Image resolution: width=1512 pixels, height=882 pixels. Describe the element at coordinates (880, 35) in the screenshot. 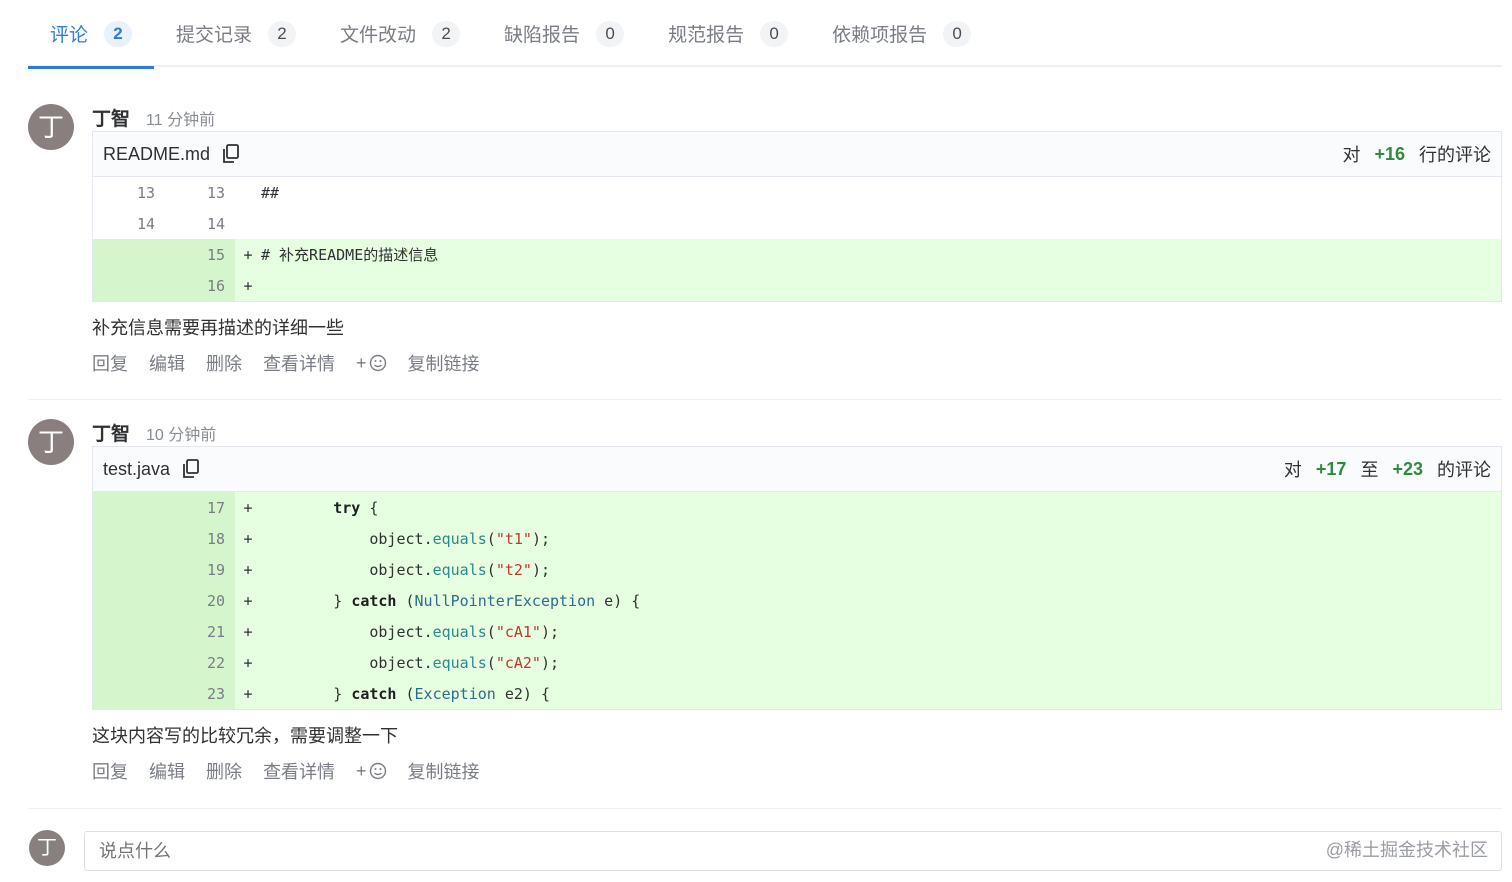

I see `tab-label: 依赖项报告` at that location.